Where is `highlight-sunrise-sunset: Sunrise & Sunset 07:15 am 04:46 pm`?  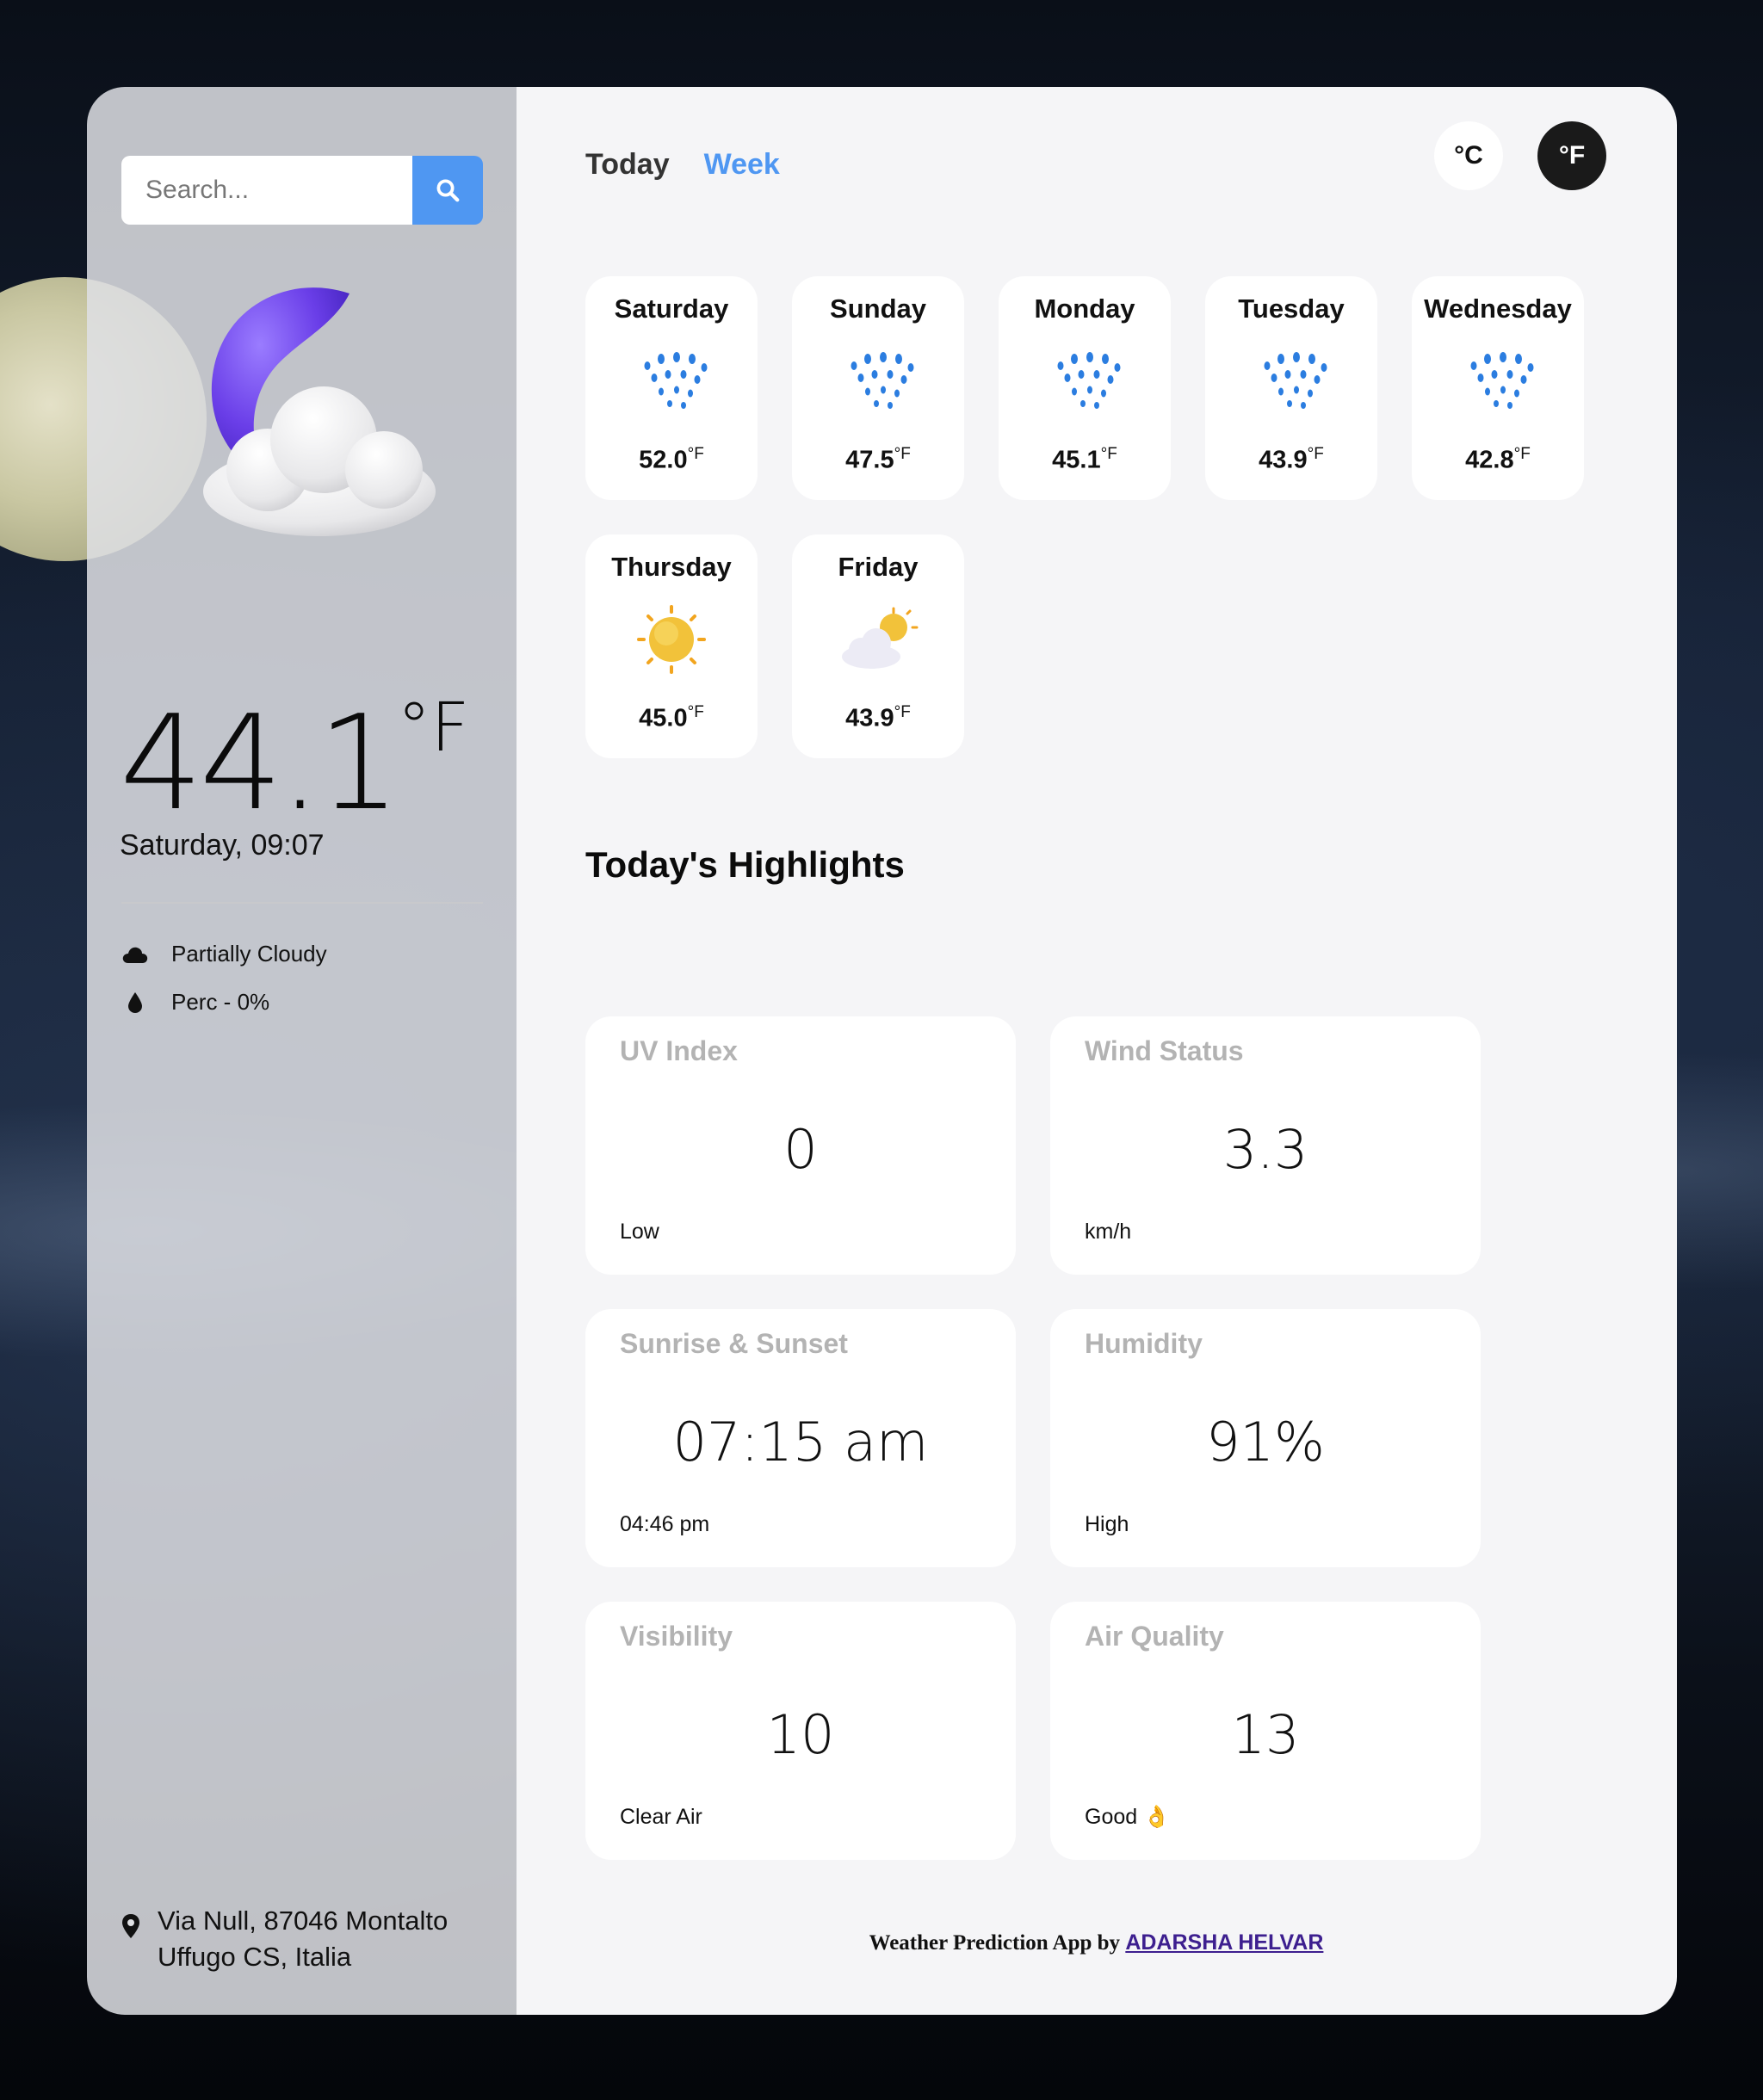
highlight-sunrise-sunset: Sunrise & Sunset 07:15 am 04:46 pm is located at coordinates (800, 1438).